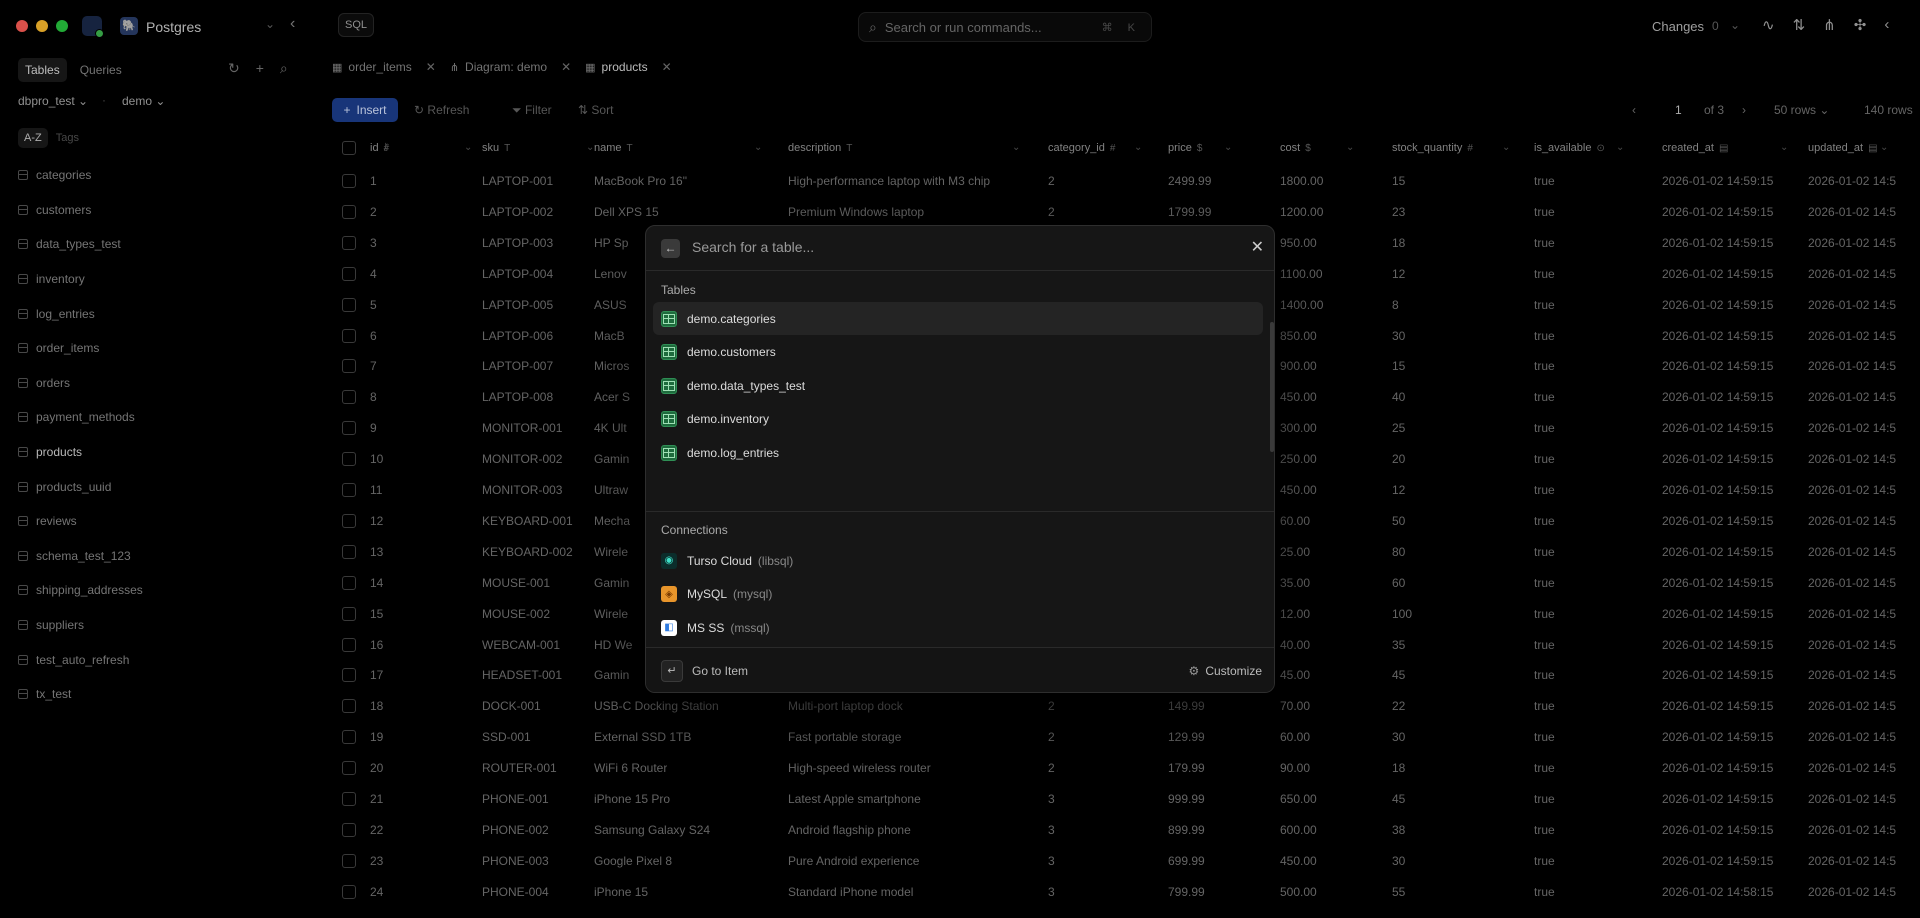 The image size is (1920, 918). What do you see at coordinates (750, 627) in the screenshot?
I see `connection-type: (mssql)` at bounding box center [750, 627].